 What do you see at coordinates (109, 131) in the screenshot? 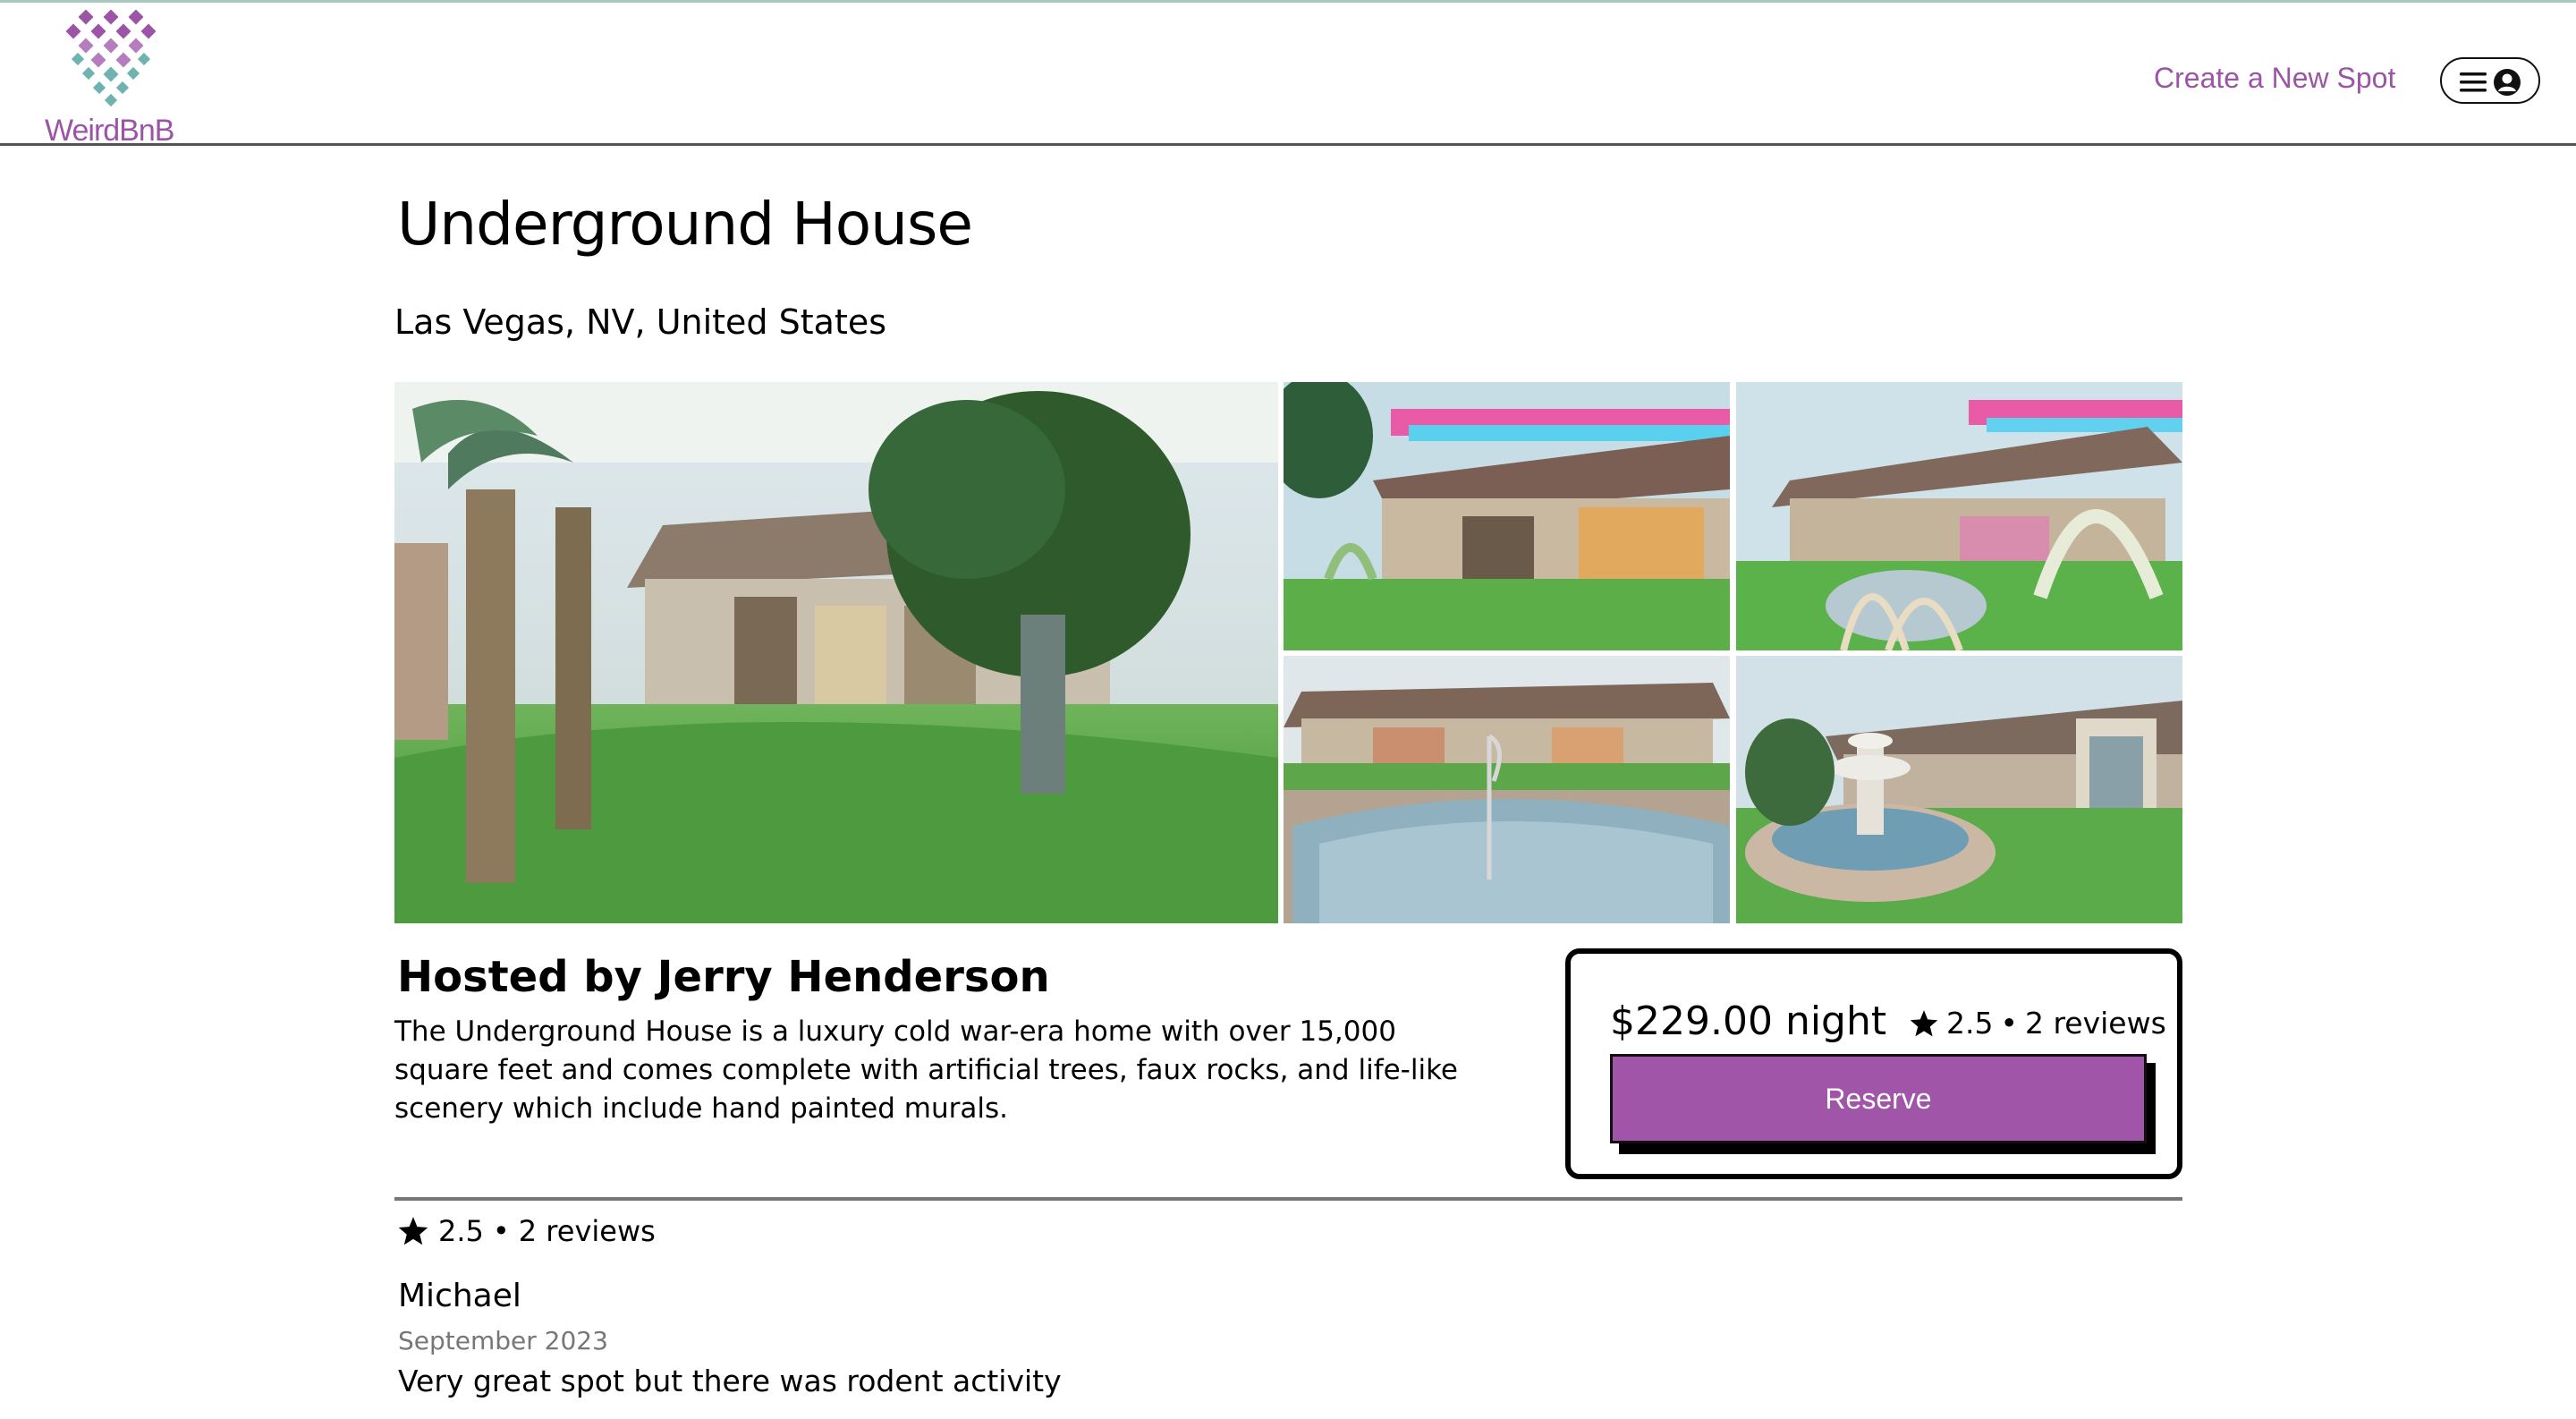
I see `logo-text: WeirdBnB` at bounding box center [109, 131].